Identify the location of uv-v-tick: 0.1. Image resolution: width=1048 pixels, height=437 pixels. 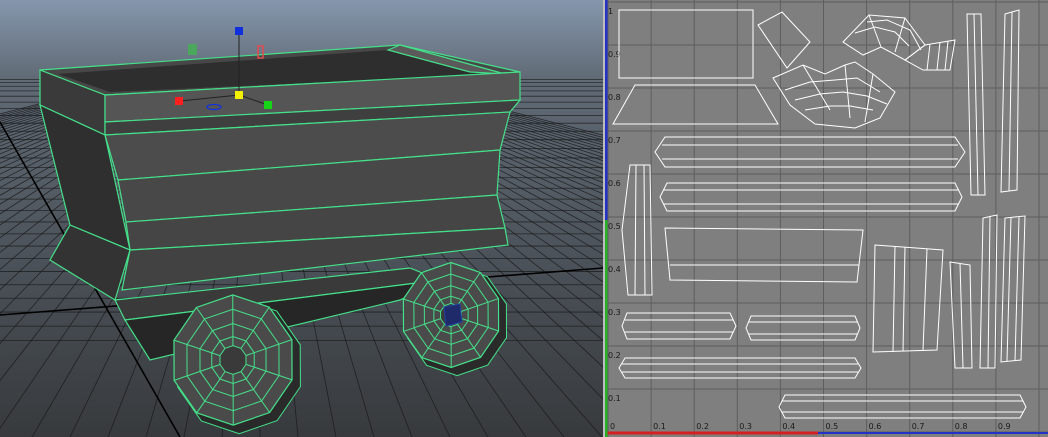
(614, 398).